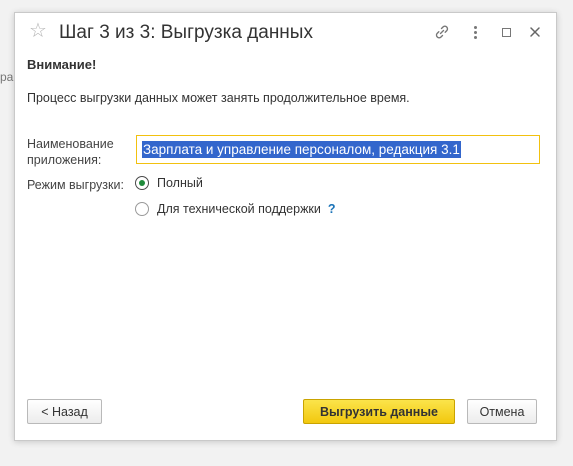 The width and height of the screenshot is (573, 466). What do you see at coordinates (506, 32) in the screenshot?
I see `maximize-icon` at bounding box center [506, 32].